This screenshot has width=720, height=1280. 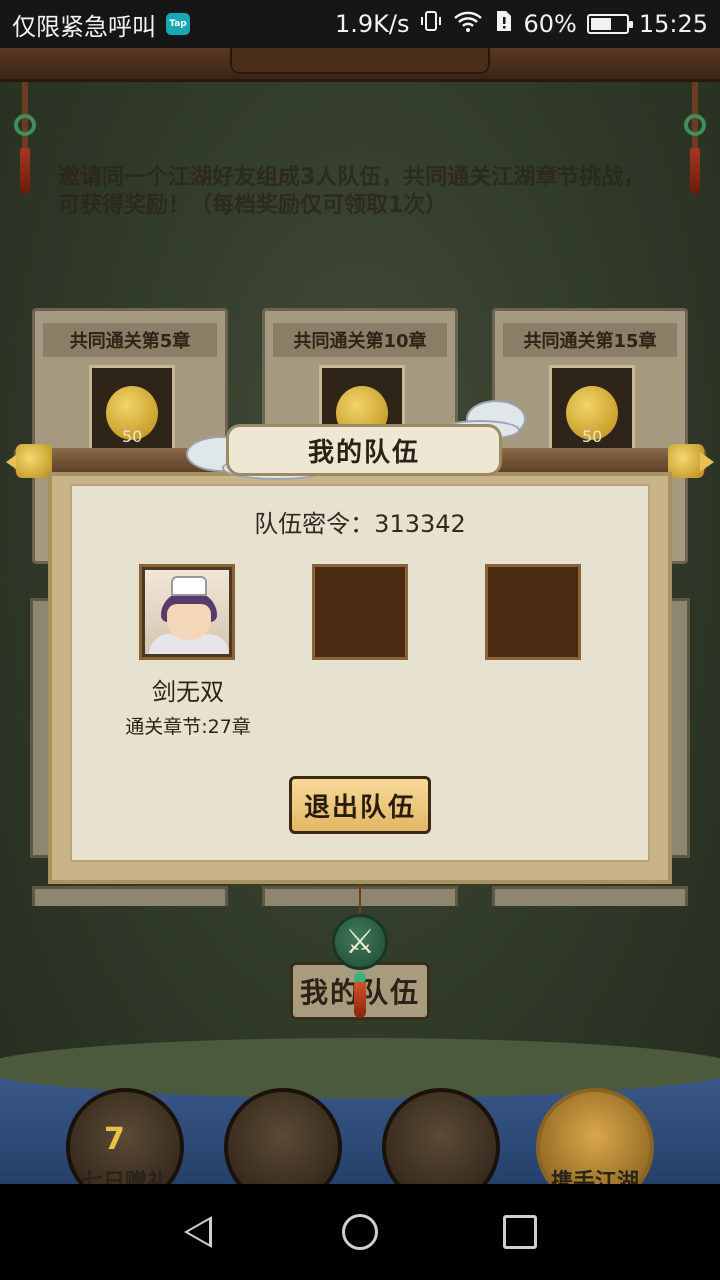 I want to click on top-frame, so click(x=360, y=65).